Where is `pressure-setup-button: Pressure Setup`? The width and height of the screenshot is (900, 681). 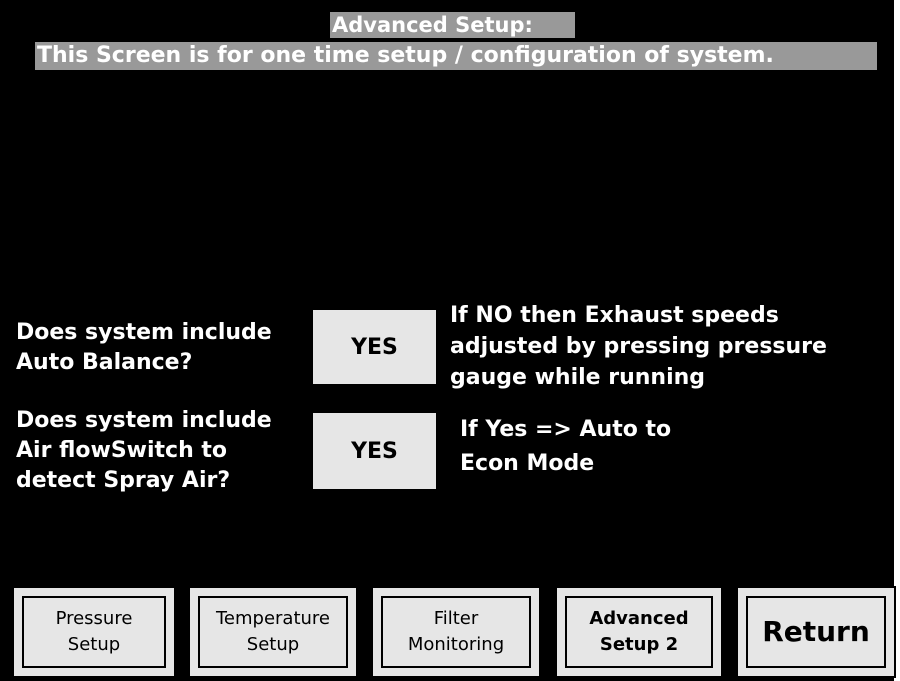
pressure-setup-button: Pressure Setup is located at coordinates (94, 632).